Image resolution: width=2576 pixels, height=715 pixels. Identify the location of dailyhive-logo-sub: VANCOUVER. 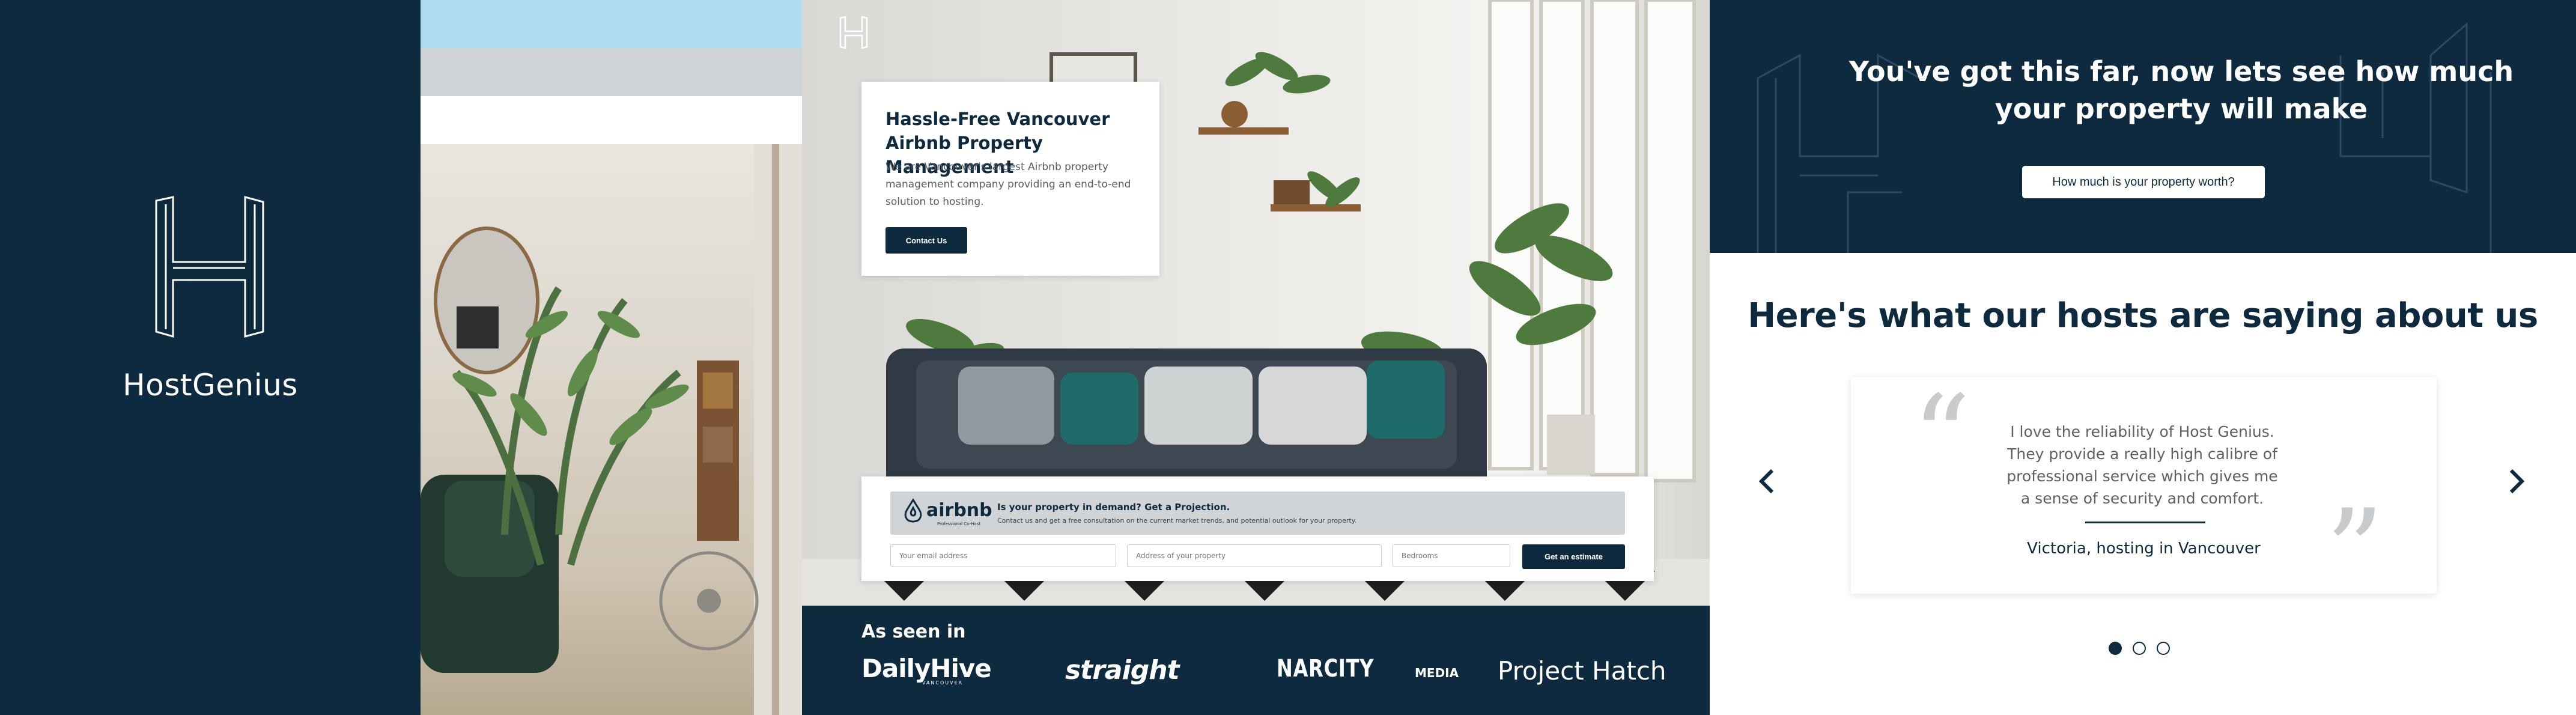
(943, 683).